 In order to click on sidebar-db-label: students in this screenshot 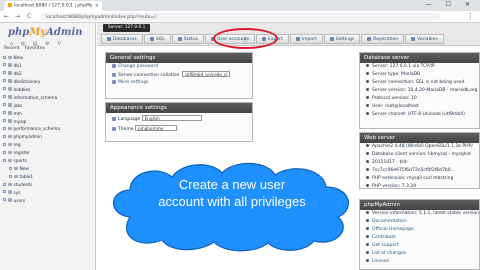, I will do `click(23, 185)`.